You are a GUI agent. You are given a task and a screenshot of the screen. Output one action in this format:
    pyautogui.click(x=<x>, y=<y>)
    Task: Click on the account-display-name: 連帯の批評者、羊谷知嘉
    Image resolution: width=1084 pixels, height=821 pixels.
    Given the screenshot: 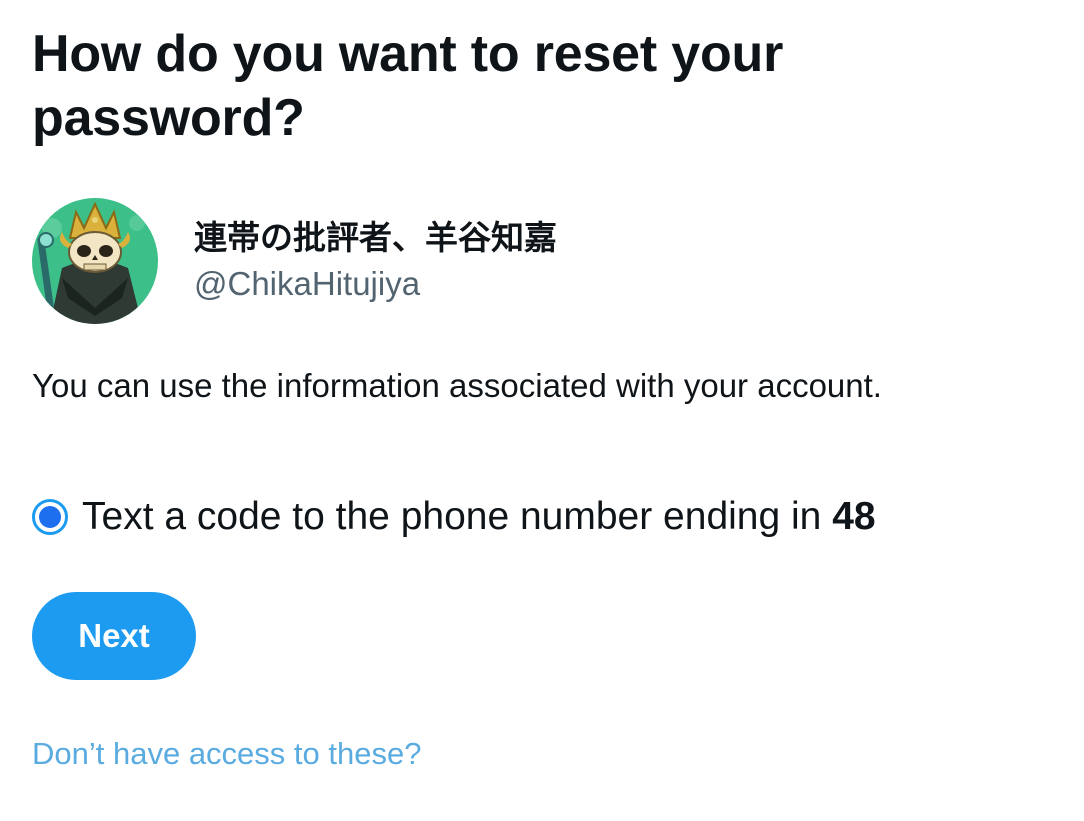 What is the action you would take?
    pyautogui.click(x=375, y=237)
    